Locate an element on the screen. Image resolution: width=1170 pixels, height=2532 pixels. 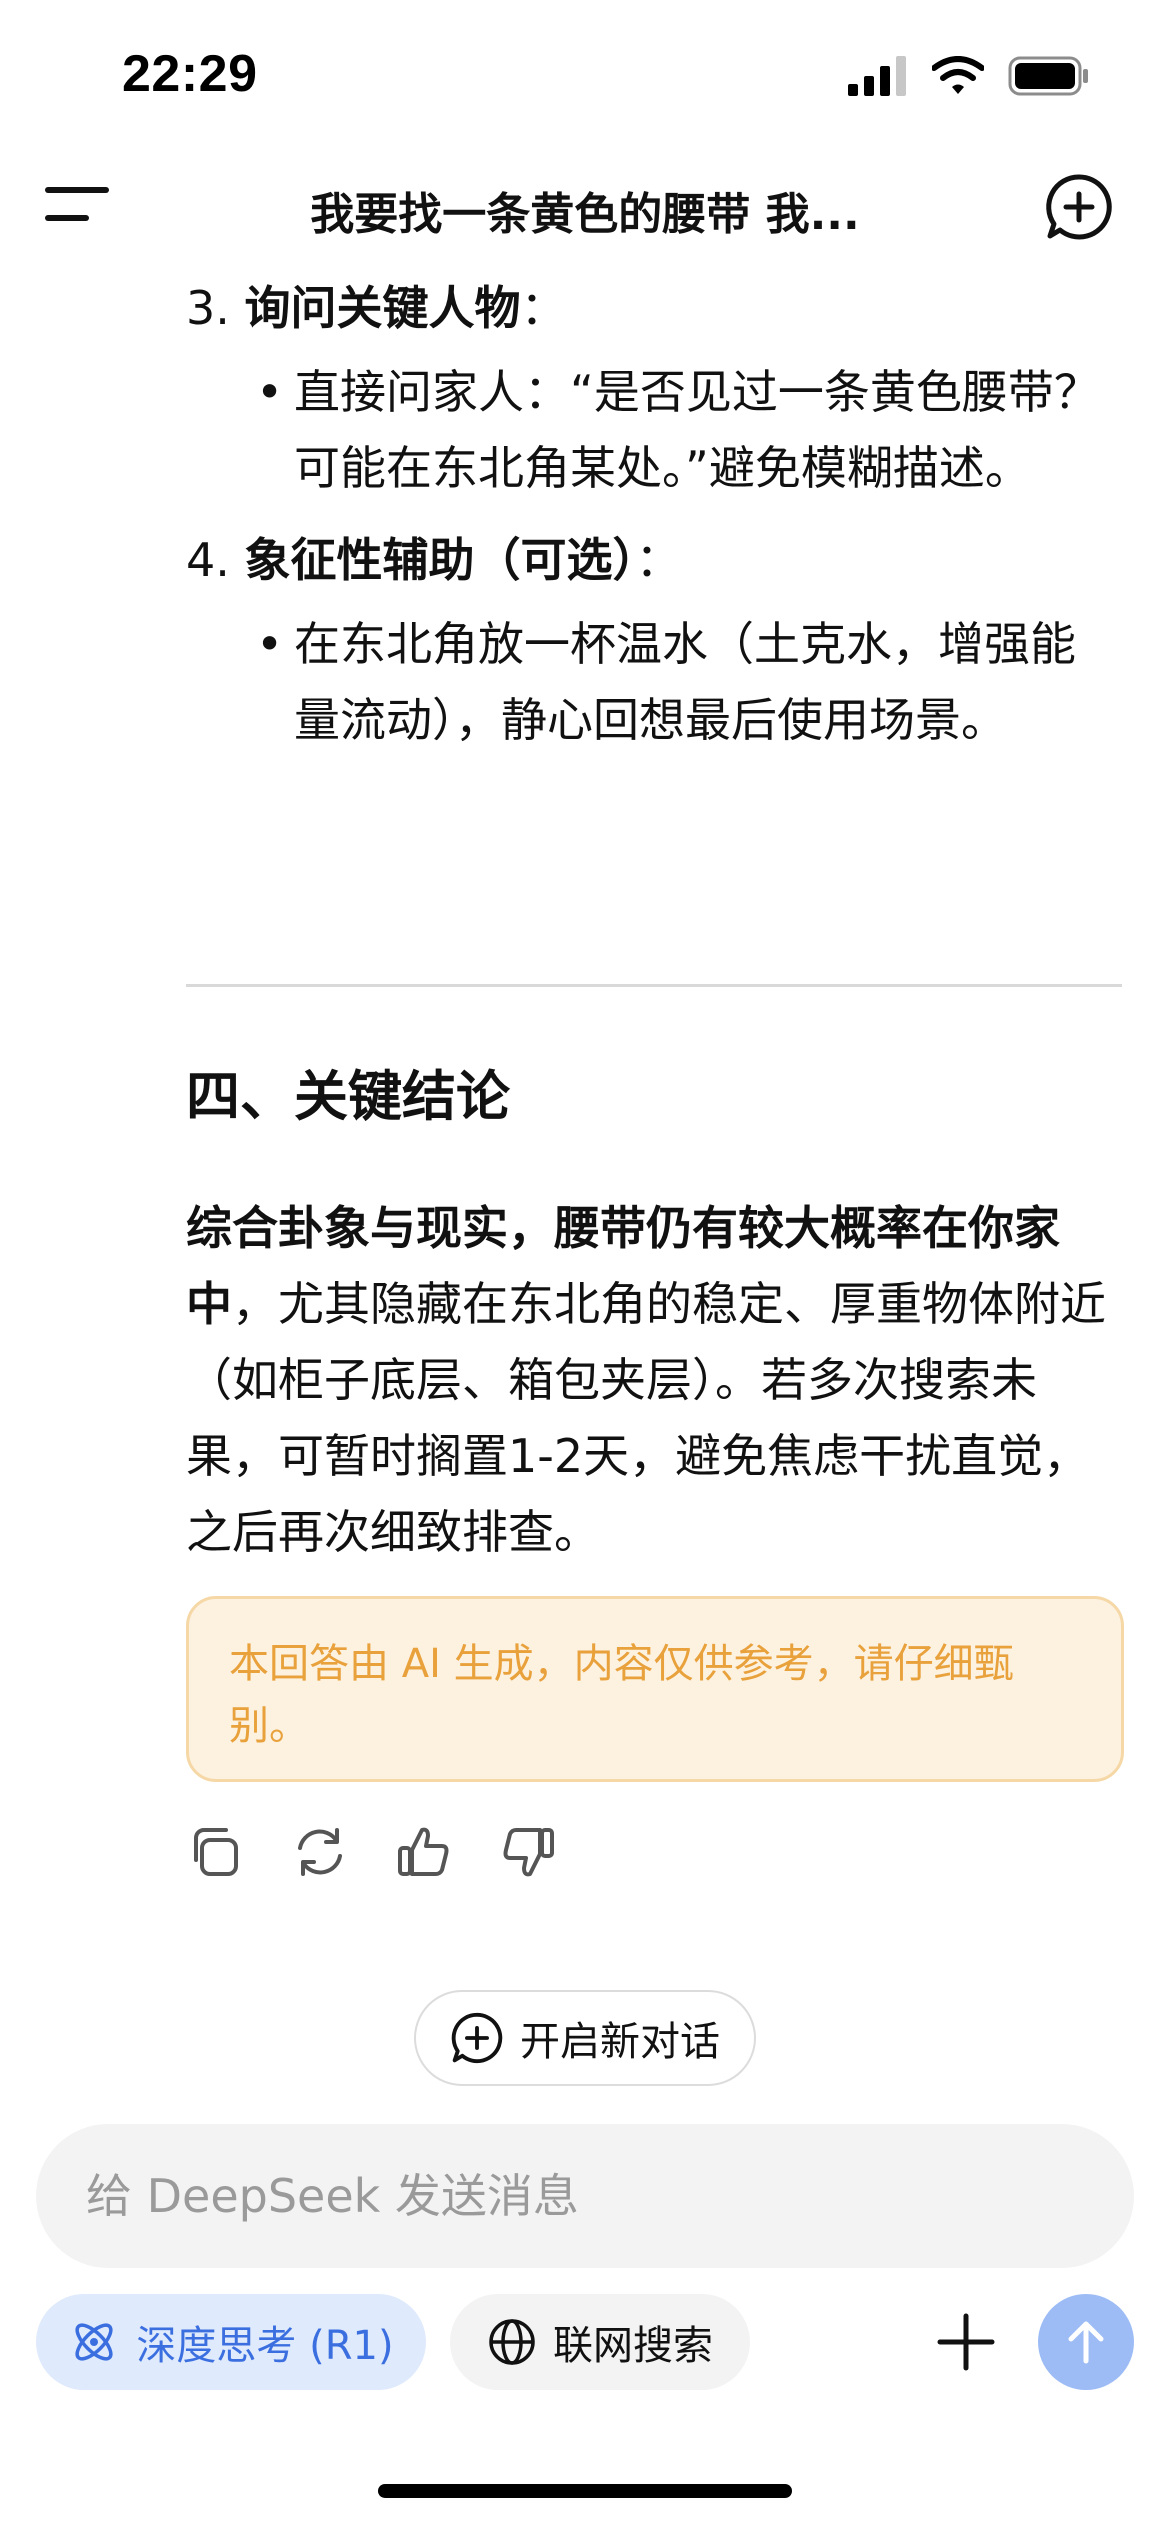
plus-icon is located at coordinates (966, 2342).